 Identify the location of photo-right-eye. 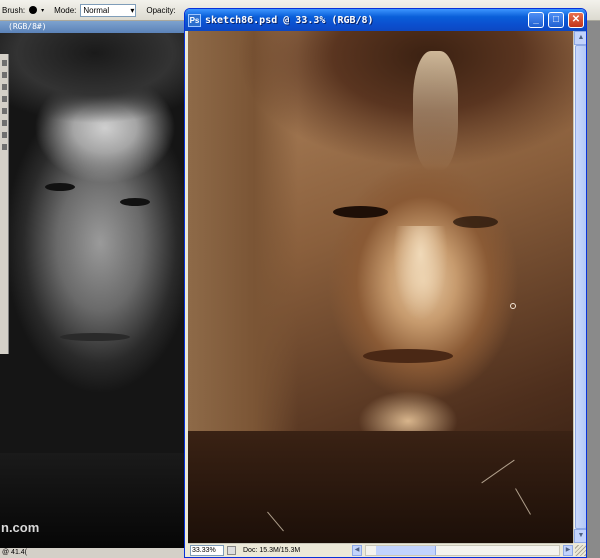
(135, 202).